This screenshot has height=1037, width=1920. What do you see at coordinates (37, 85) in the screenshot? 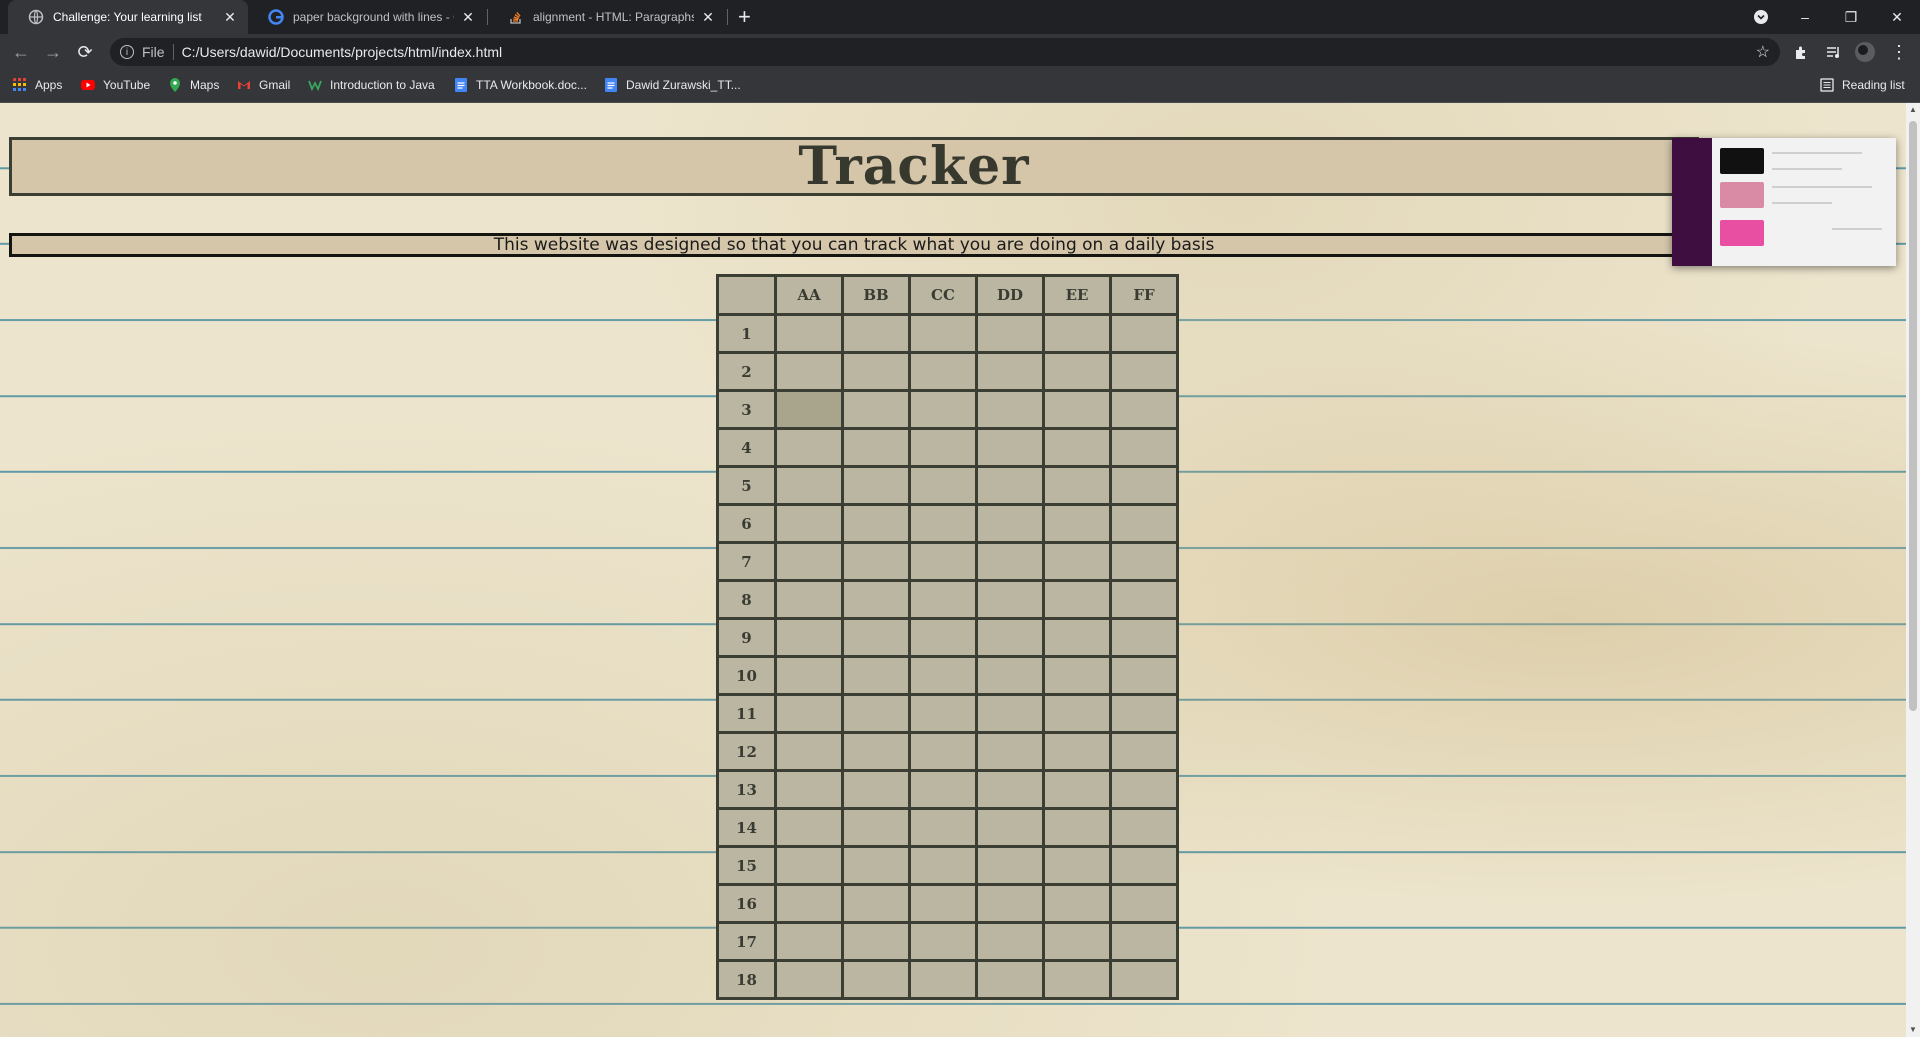
I see `bookmark-apps: Apps` at bounding box center [37, 85].